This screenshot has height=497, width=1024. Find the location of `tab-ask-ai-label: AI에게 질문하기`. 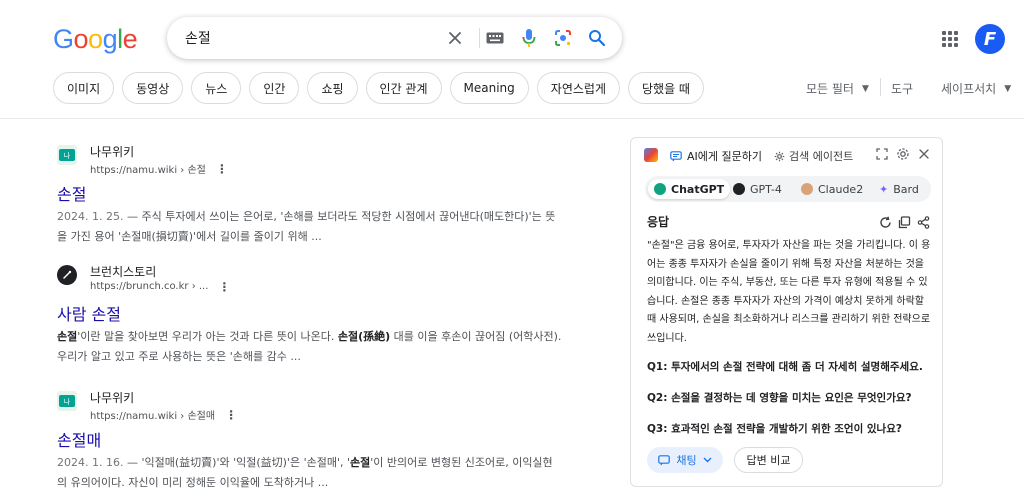

tab-ask-ai-label: AI에게 질문하기 is located at coordinates (724, 156).